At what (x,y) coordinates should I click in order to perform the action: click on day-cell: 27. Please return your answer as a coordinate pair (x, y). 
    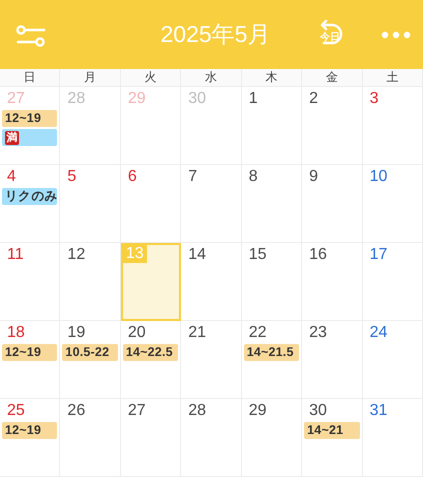
    Looking at the image, I should click on (151, 438).